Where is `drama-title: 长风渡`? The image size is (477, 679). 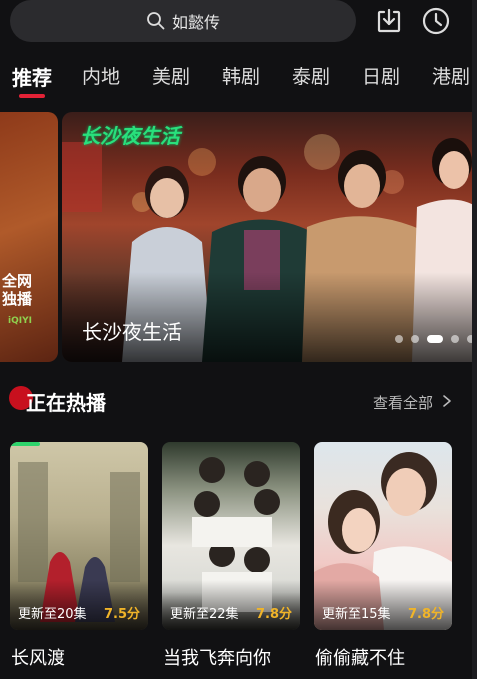 drama-title: 长风渡 is located at coordinates (38, 657).